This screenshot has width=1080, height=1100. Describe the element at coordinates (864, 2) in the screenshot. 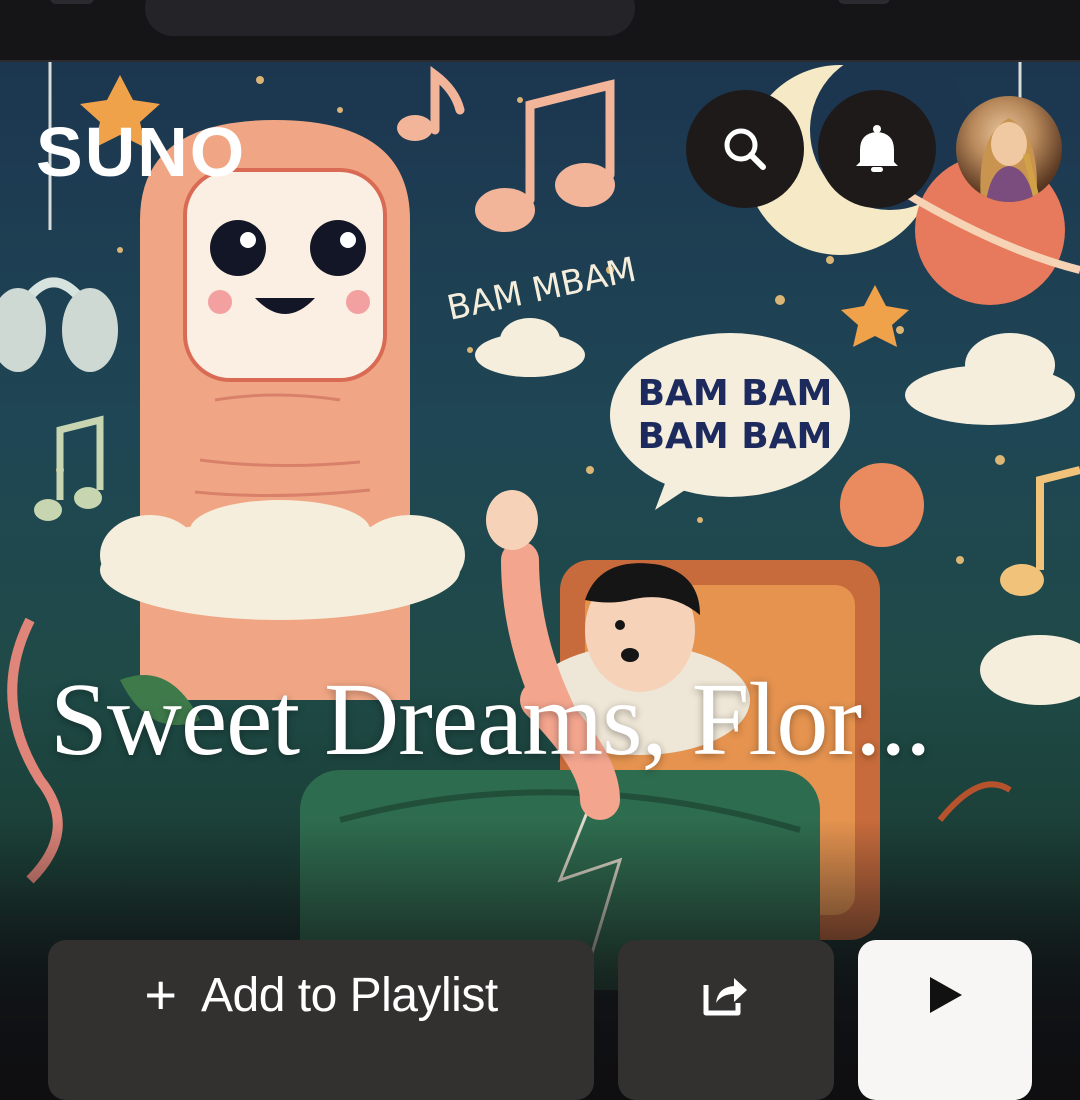

I see `tabs-icon` at that location.